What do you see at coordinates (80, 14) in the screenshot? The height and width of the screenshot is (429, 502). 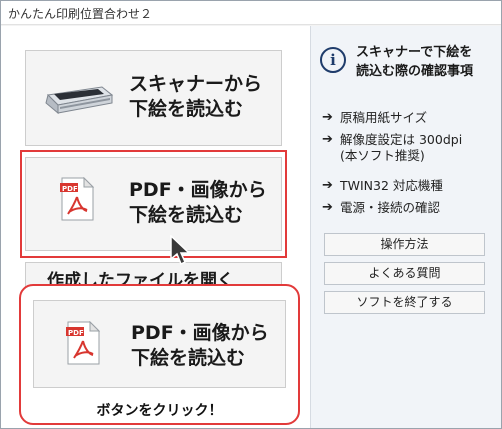 I see `window-title: かんたん印刷位置合わせ２` at bounding box center [80, 14].